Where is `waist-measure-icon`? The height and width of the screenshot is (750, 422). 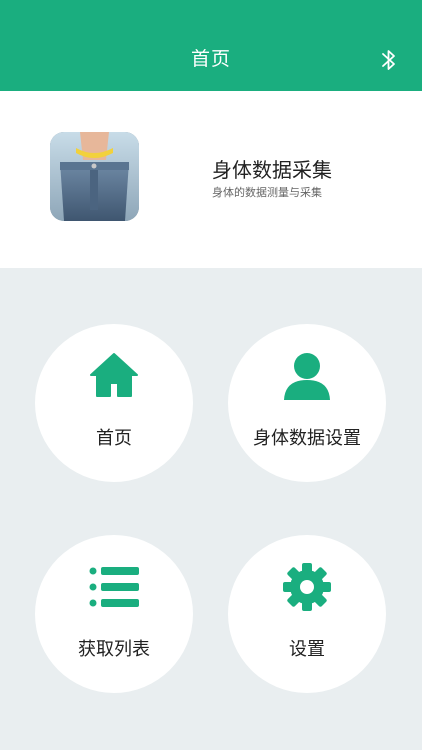 waist-measure-icon is located at coordinates (94, 176).